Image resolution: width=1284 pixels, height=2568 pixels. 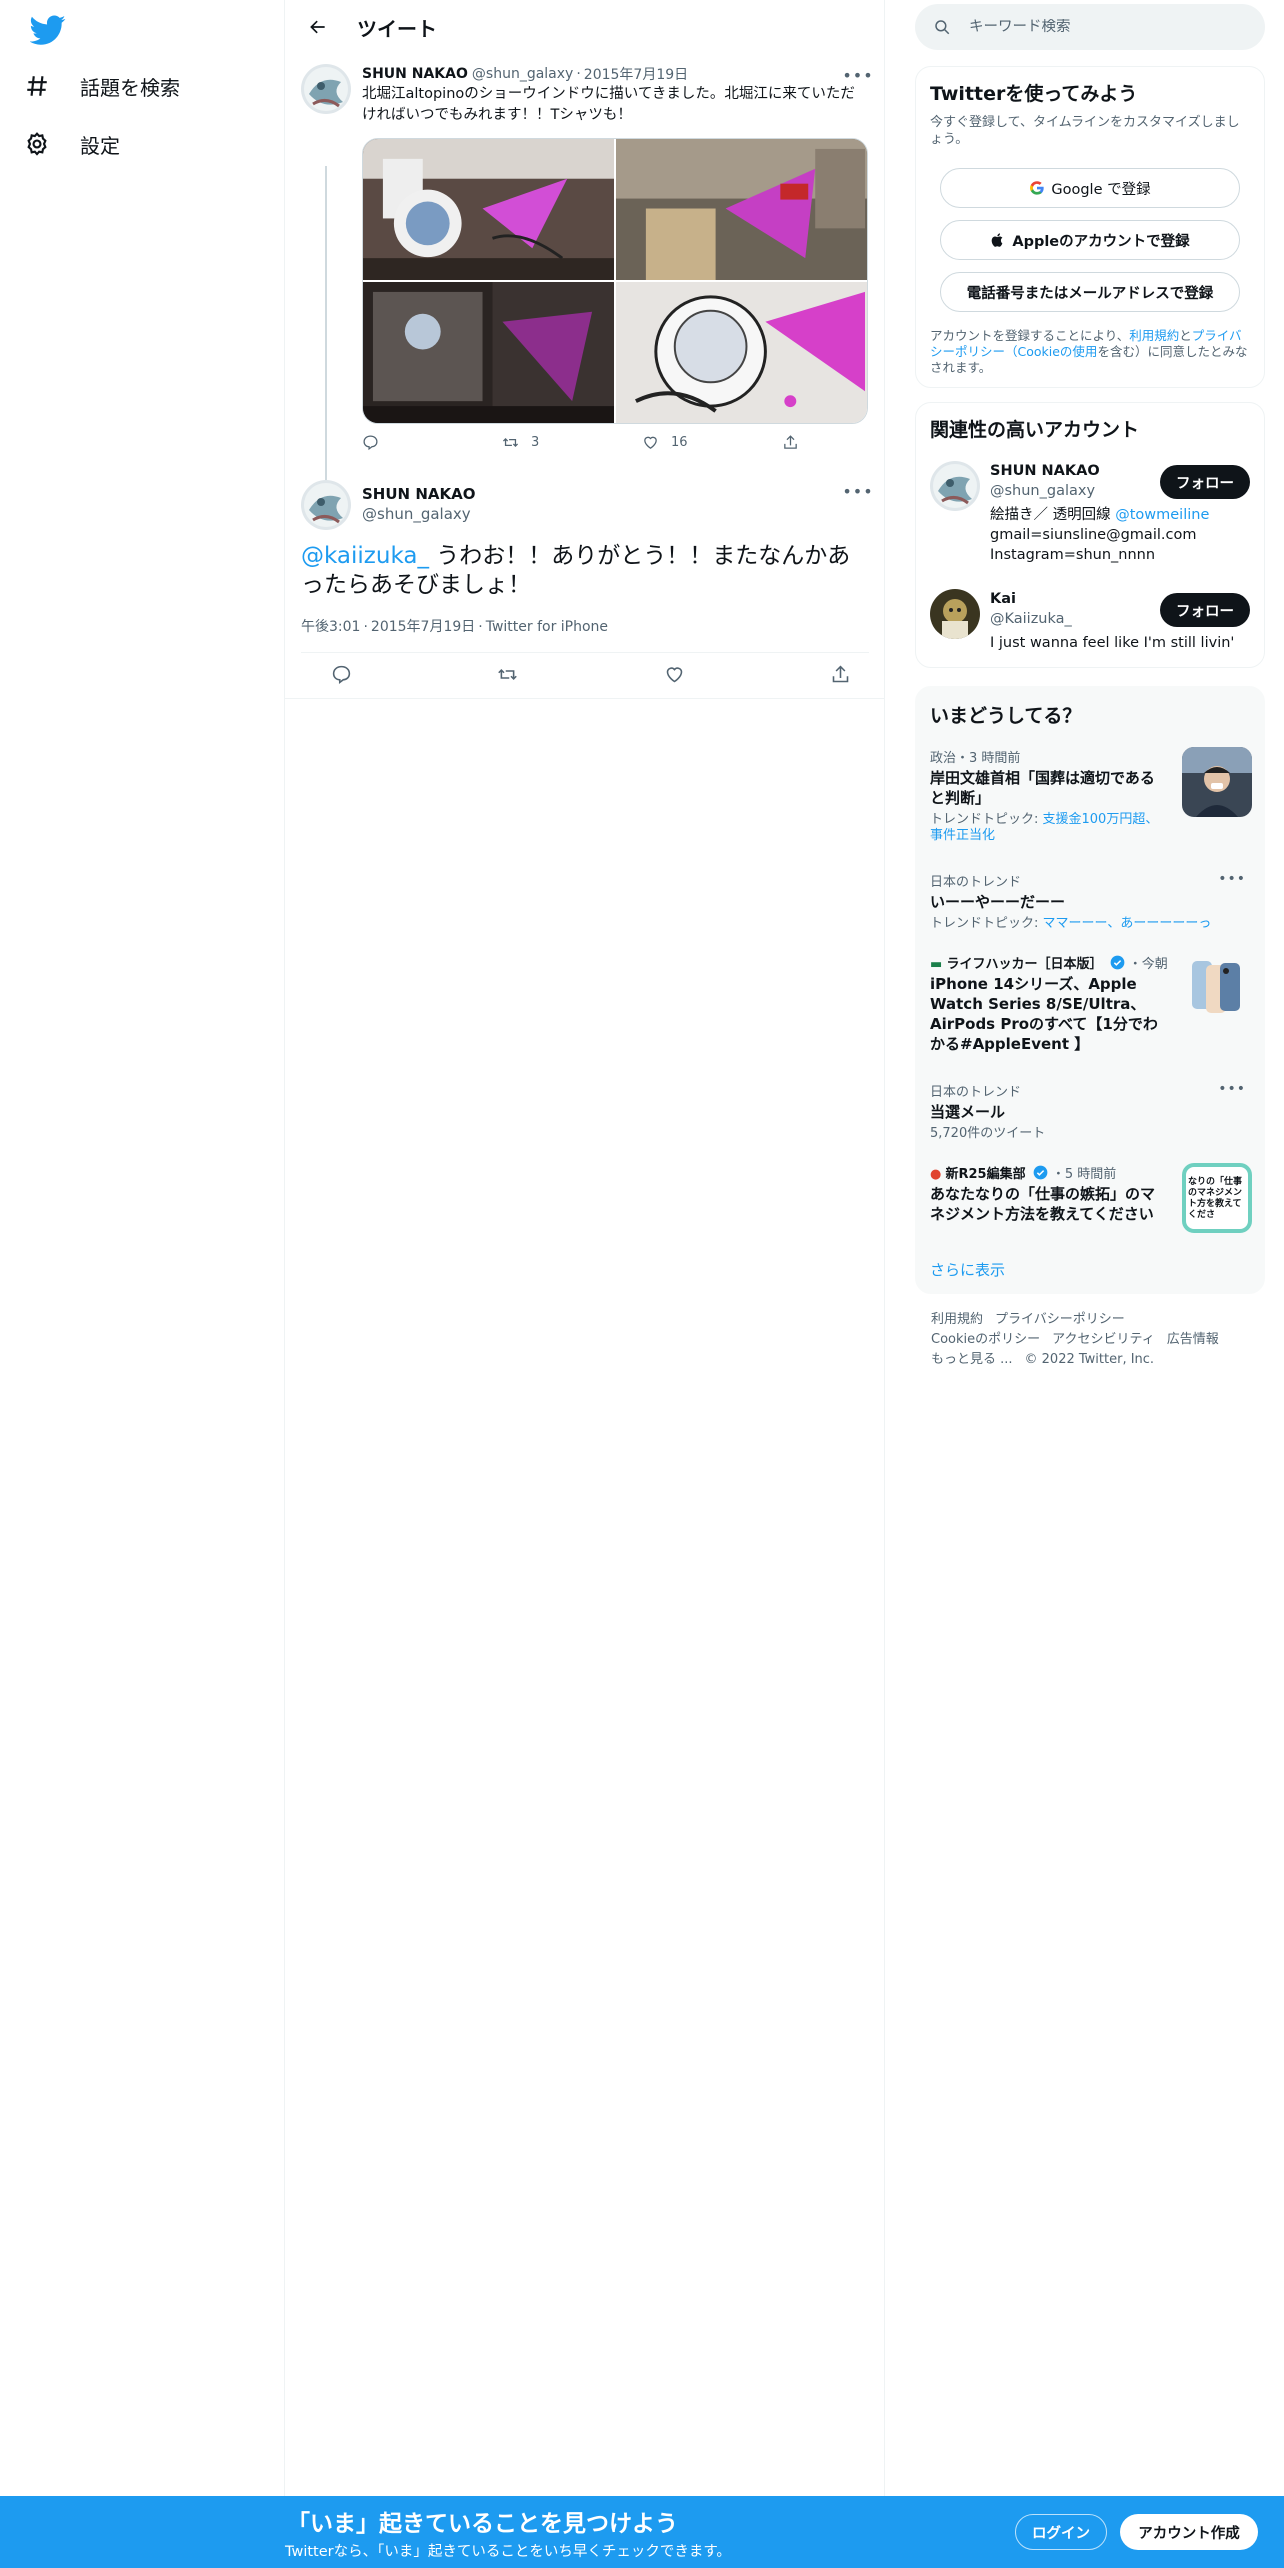 What do you see at coordinates (341, 674) in the screenshot?
I see `reply-icon` at bounding box center [341, 674].